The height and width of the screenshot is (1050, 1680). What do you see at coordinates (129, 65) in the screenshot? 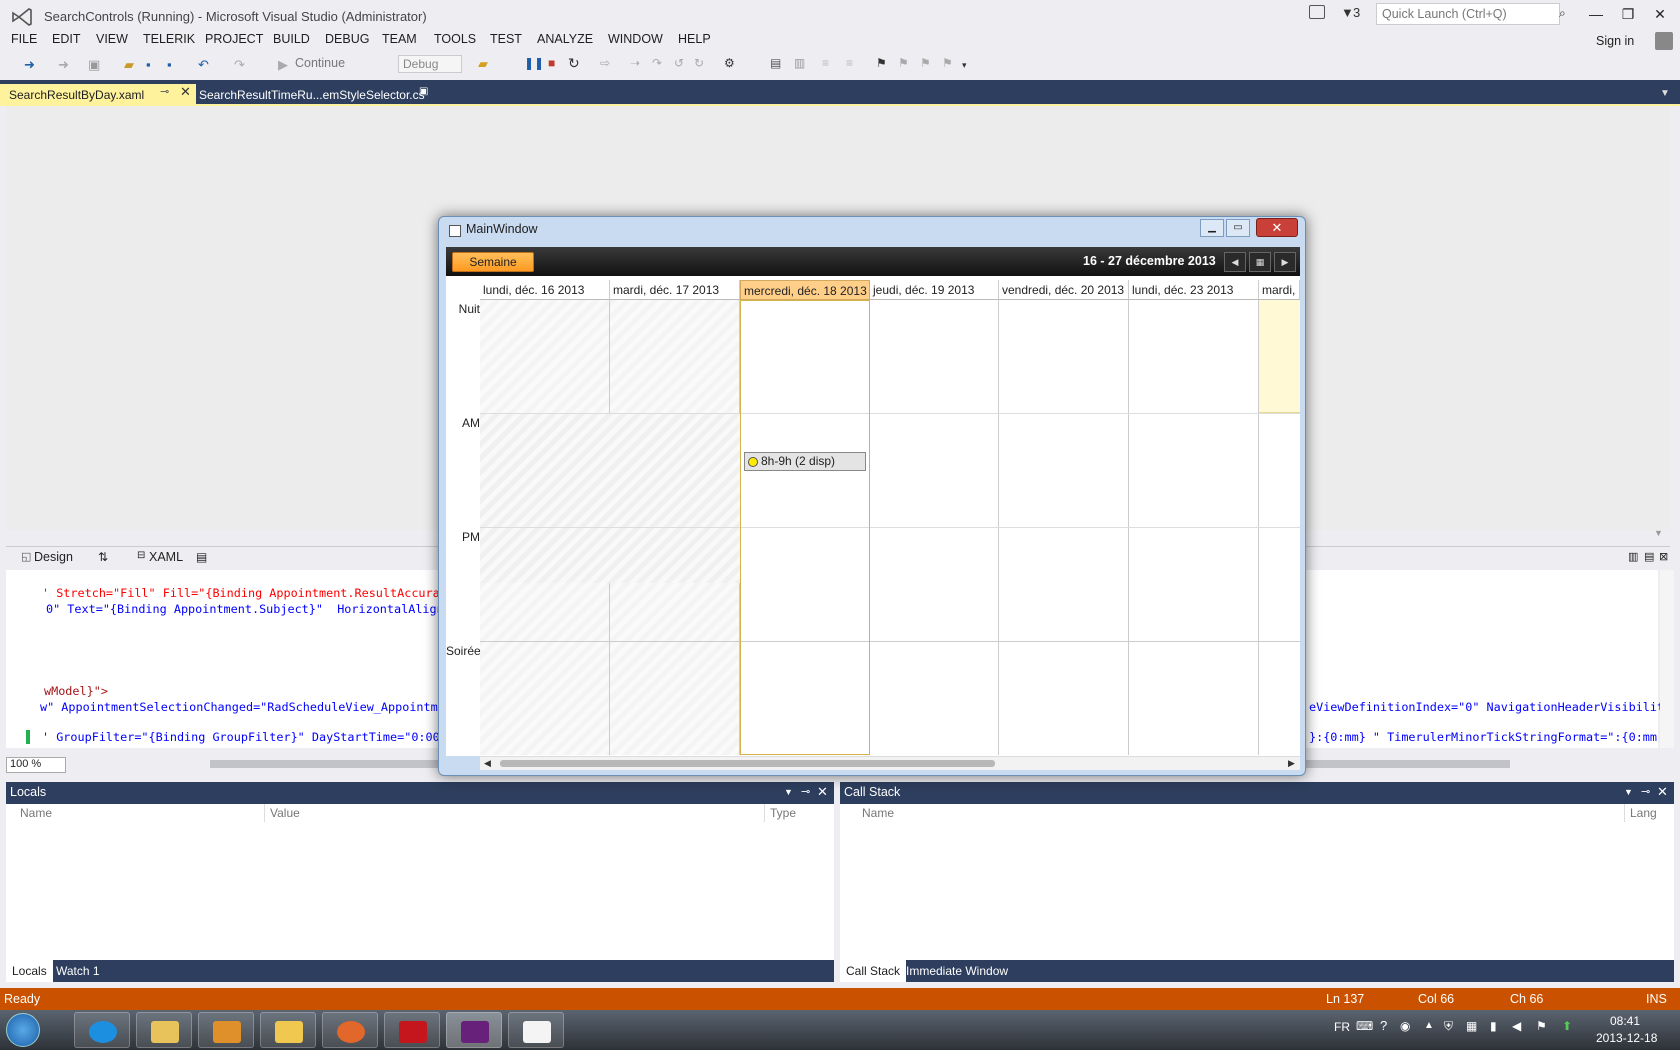
I see `open-file-icon: ▰` at bounding box center [129, 65].